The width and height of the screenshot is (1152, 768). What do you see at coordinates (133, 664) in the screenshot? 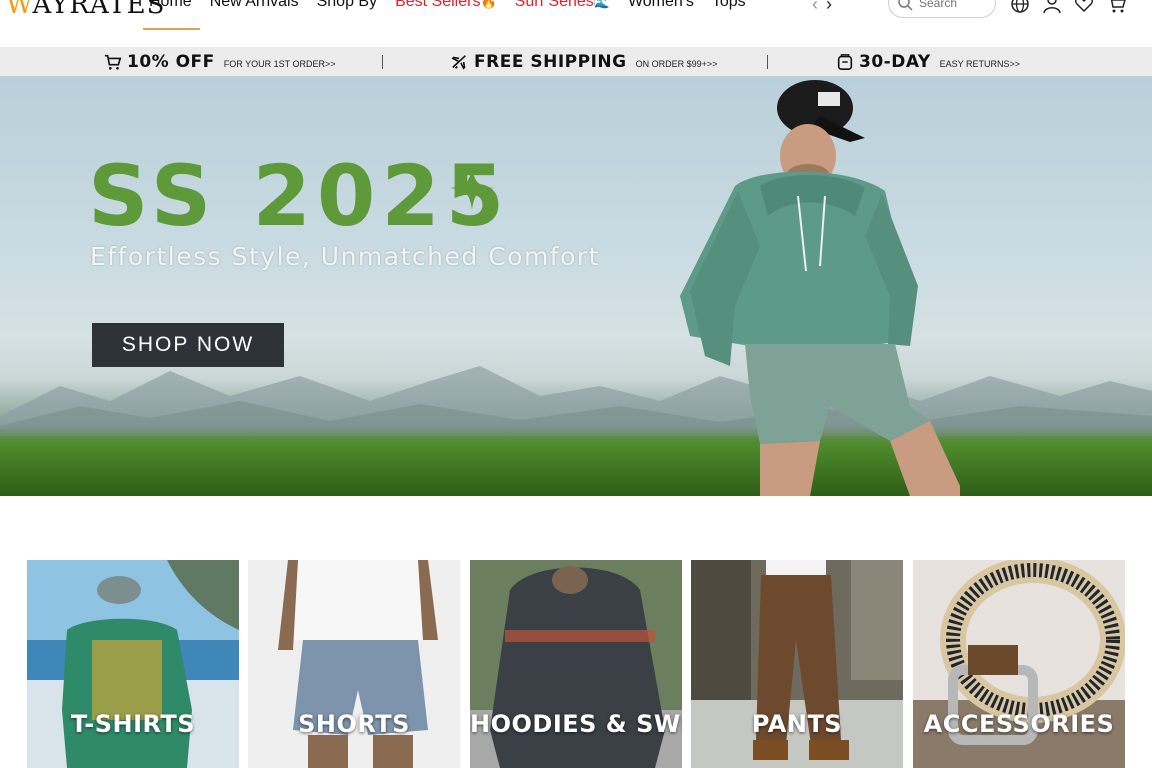
I see `category-card-tshirts: T-SHIRTS` at bounding box center [133, 664].